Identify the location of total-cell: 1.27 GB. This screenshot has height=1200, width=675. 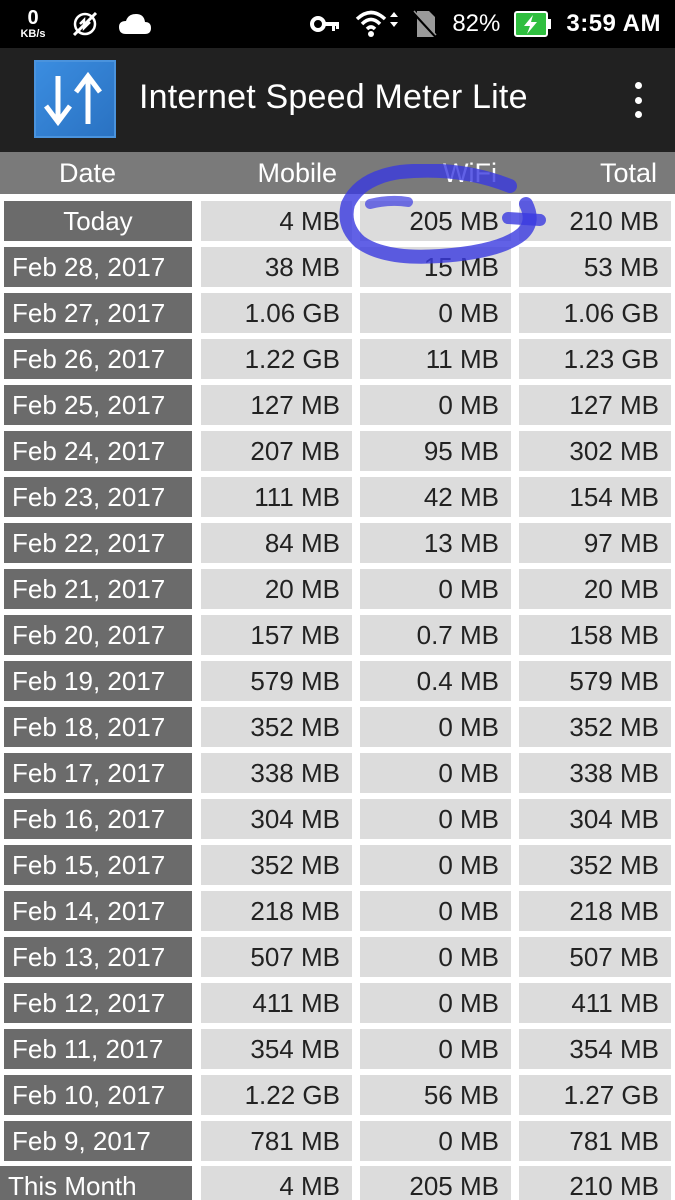
(595, 1095).